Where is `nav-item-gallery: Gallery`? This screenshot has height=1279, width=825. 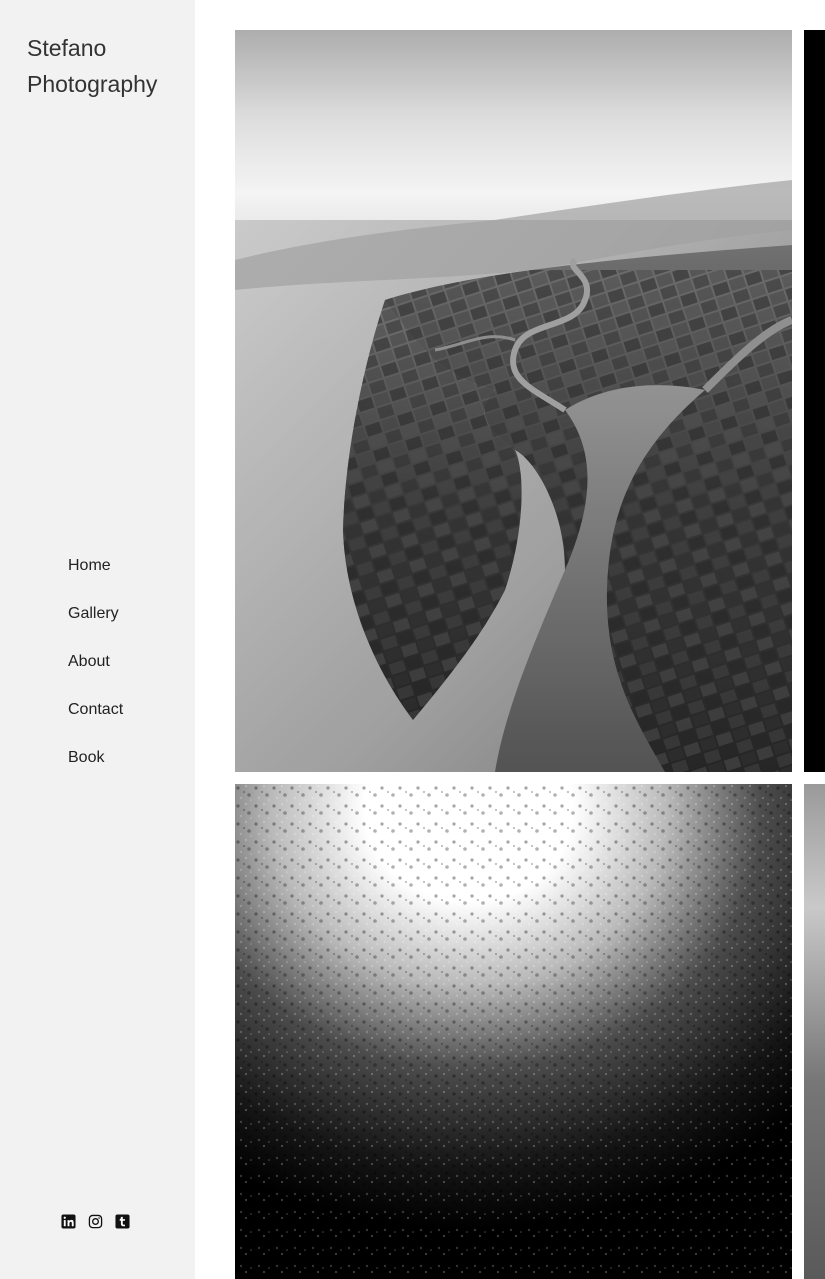 nav-item-gallery: Gallery is located at coordinates (93, 614).